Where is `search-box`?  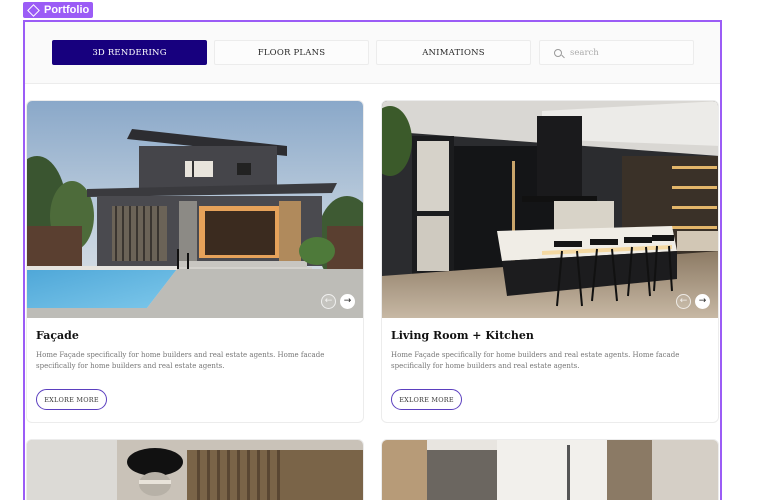
search-box is located at coordinates (616, 52).